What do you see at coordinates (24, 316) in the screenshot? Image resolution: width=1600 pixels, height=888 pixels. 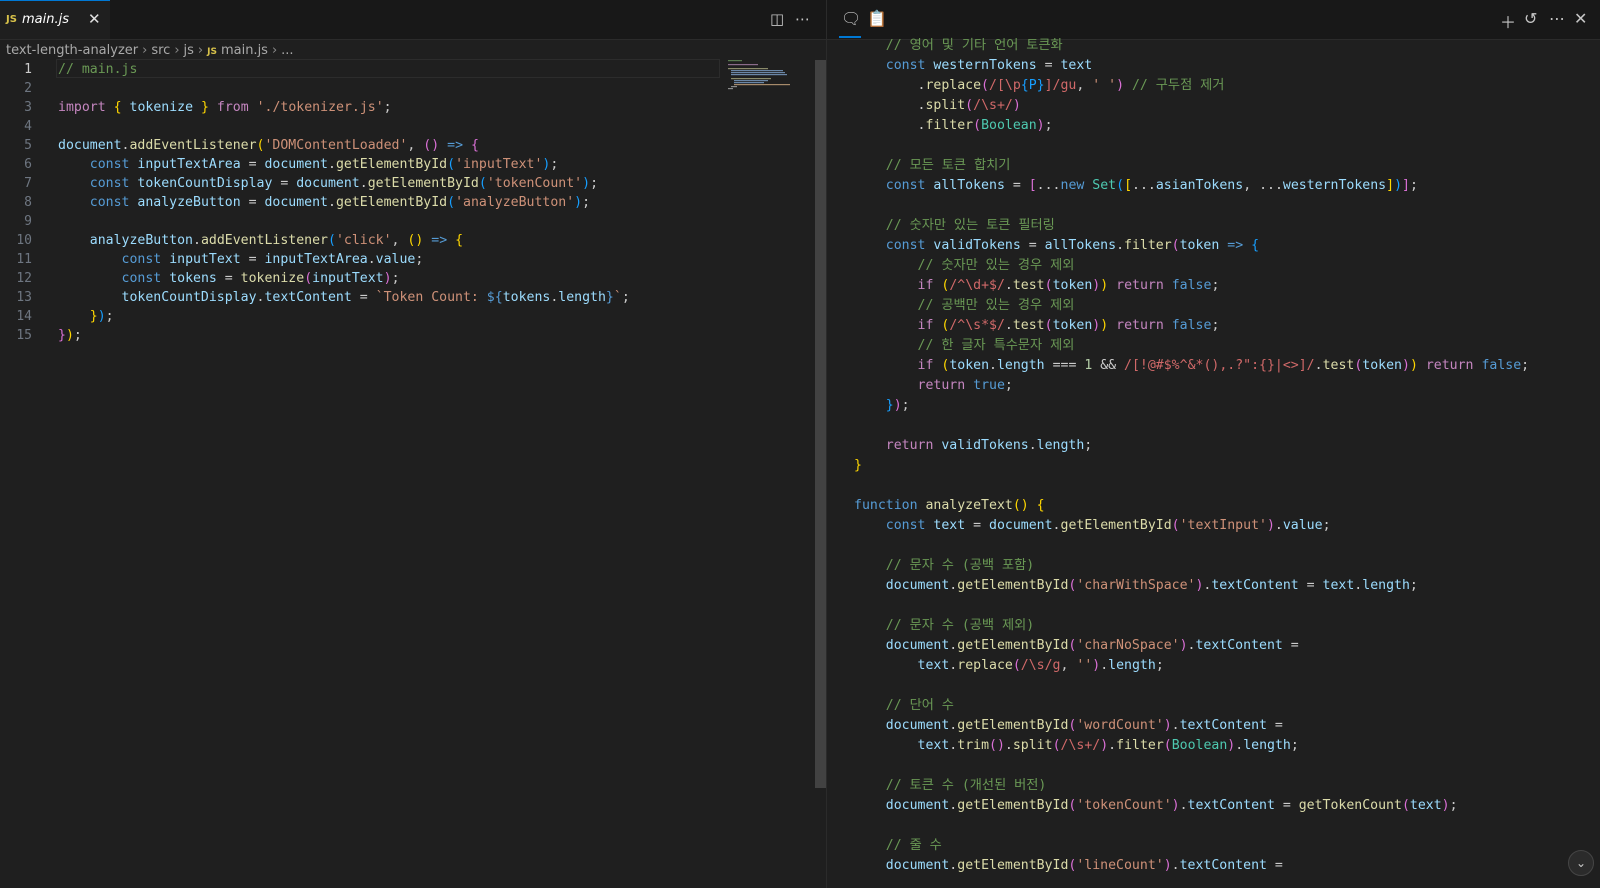 I see `line-number: 14` at bounding box center [24, 316].